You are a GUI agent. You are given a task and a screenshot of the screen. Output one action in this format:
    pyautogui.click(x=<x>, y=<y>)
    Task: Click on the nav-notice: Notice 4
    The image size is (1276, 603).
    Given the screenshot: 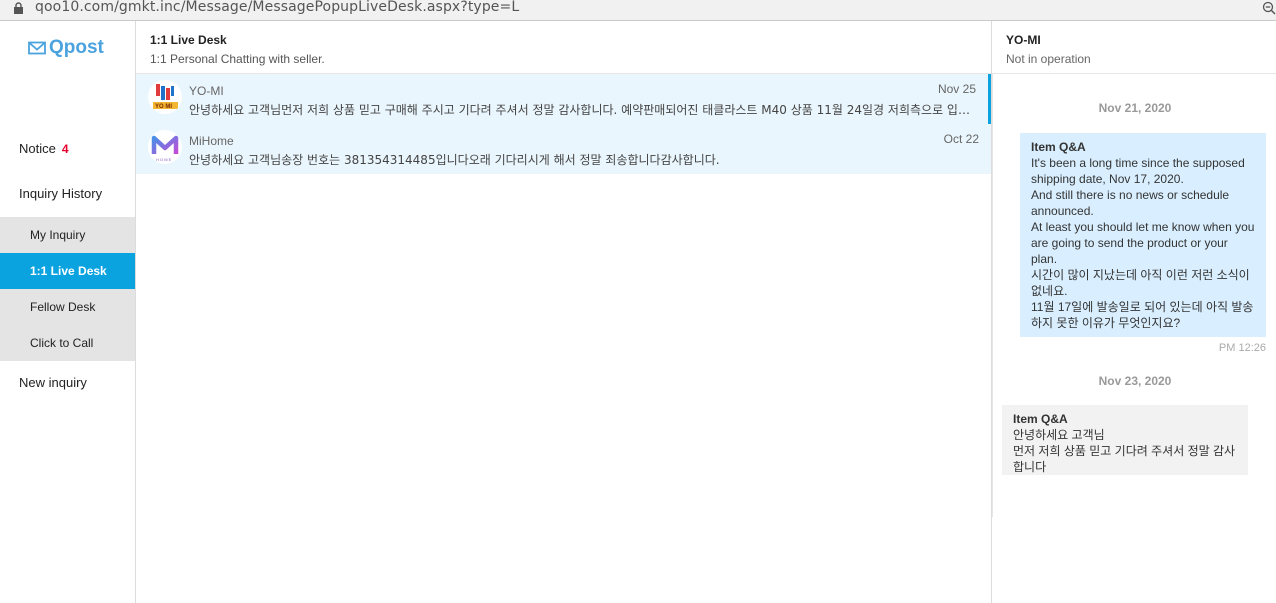 What is the action you would take?
    pyautogui.click(x=44, y=148)
    